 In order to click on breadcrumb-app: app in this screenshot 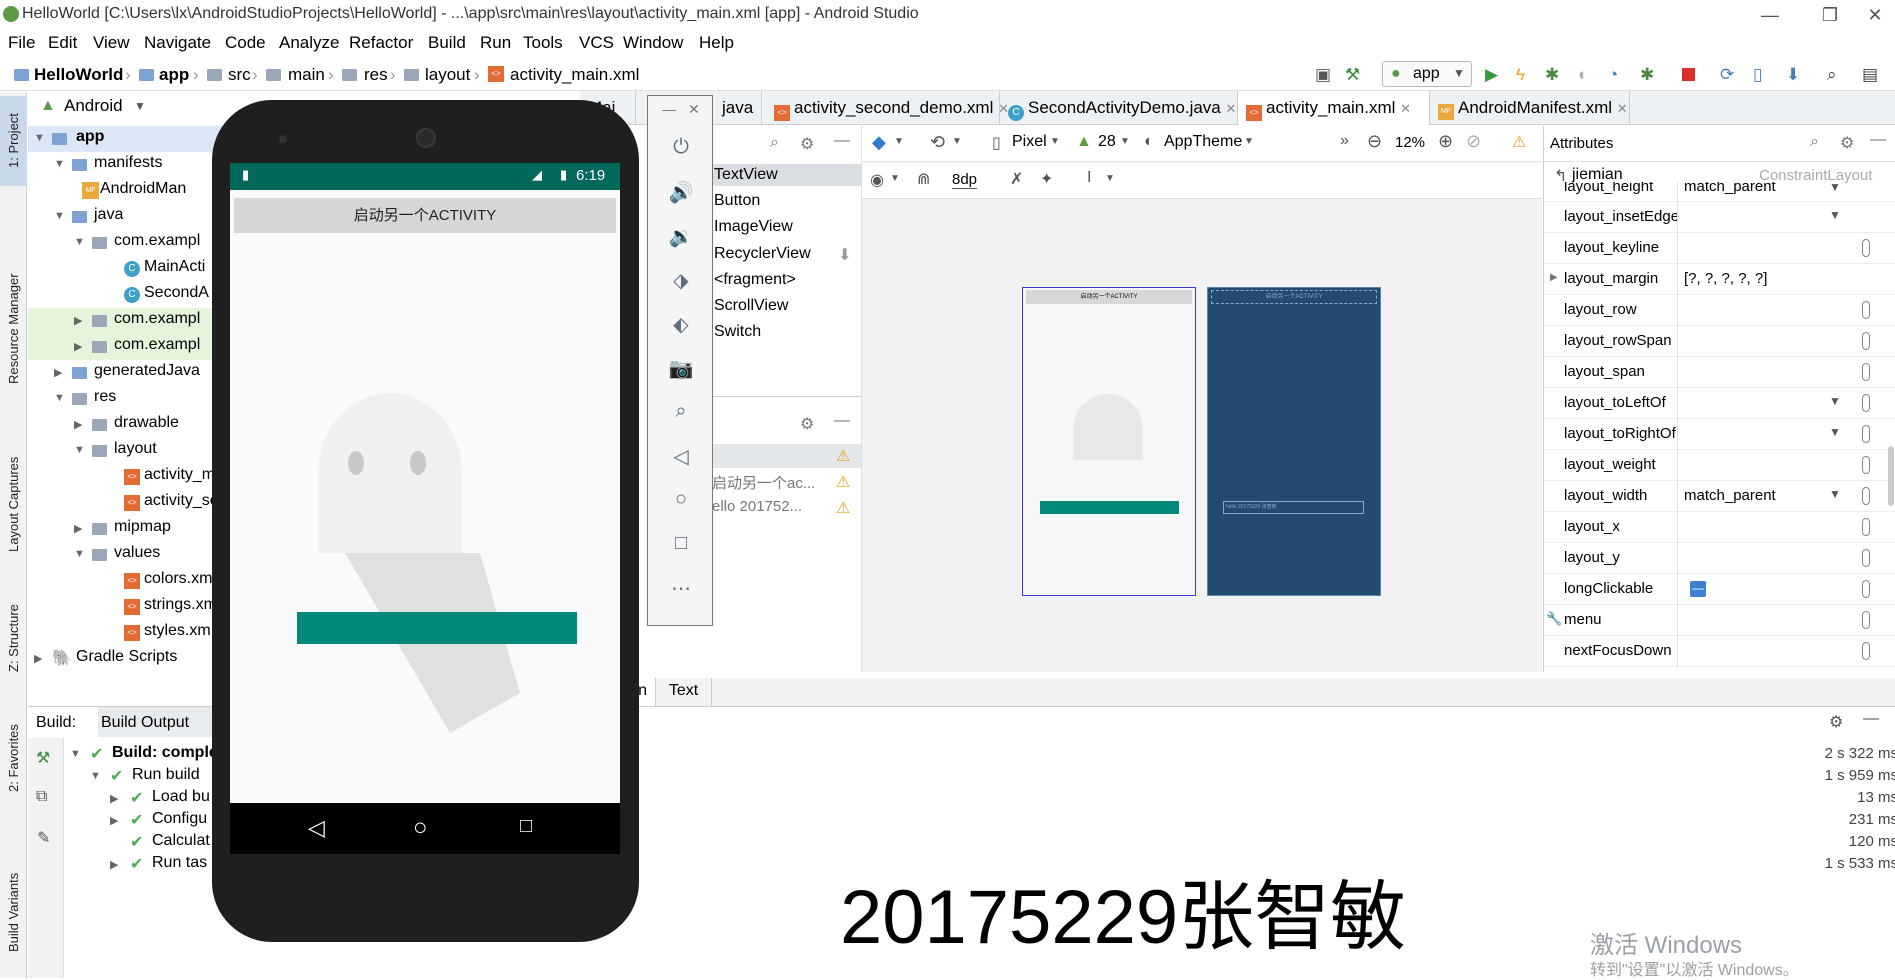, I will do `click(174, 75)`.